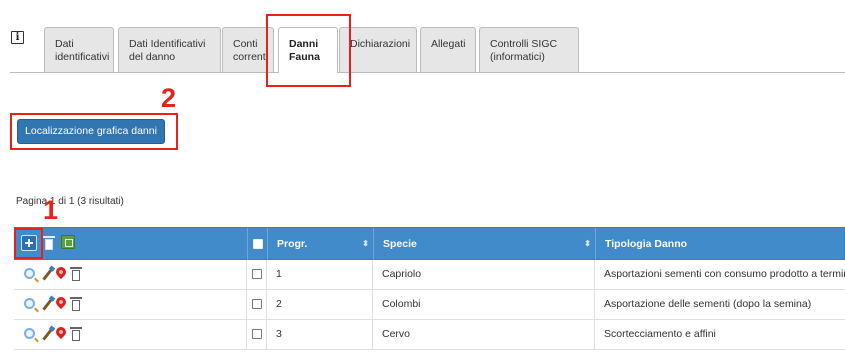 The image size is (845, 358). I want to click on table-row: 3 Cervo Scortecciamento e affini, so click(429, 335).